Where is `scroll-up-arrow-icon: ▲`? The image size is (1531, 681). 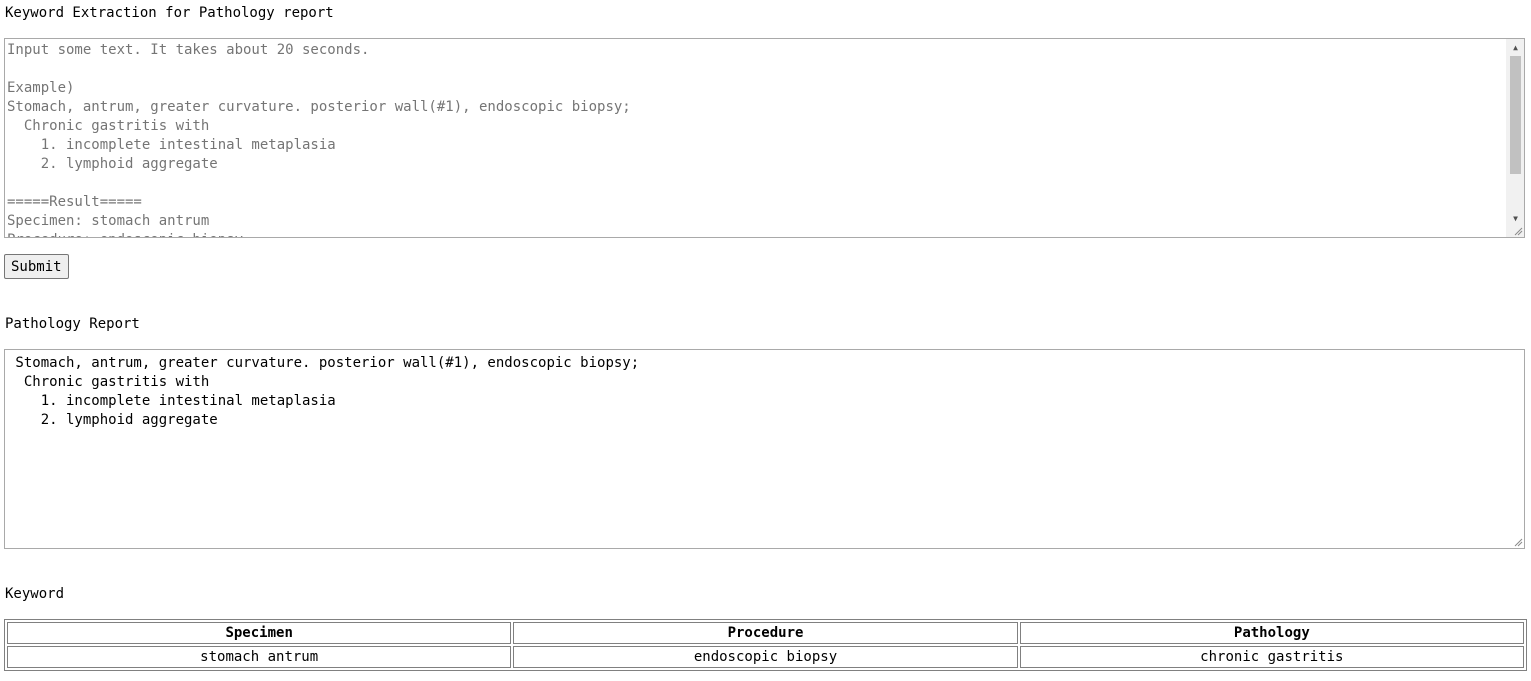 scroll-up-arrow-icon: ▲ is located at coordinates (1515, 47).